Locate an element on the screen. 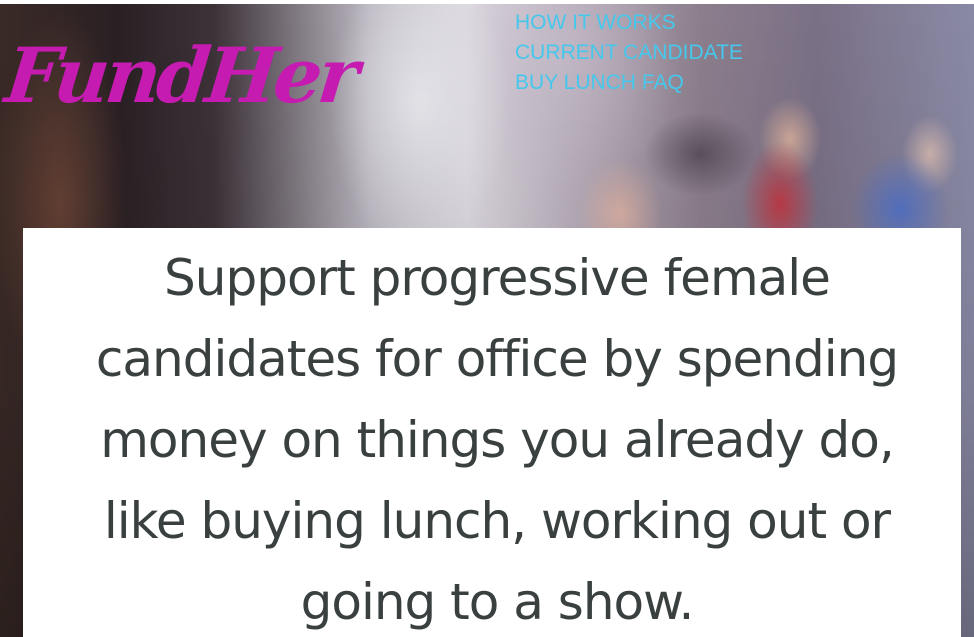 This screenshot has width=974, height=637. nav-row-1: HOW IT WORKS is located at coordinates (629, 23).